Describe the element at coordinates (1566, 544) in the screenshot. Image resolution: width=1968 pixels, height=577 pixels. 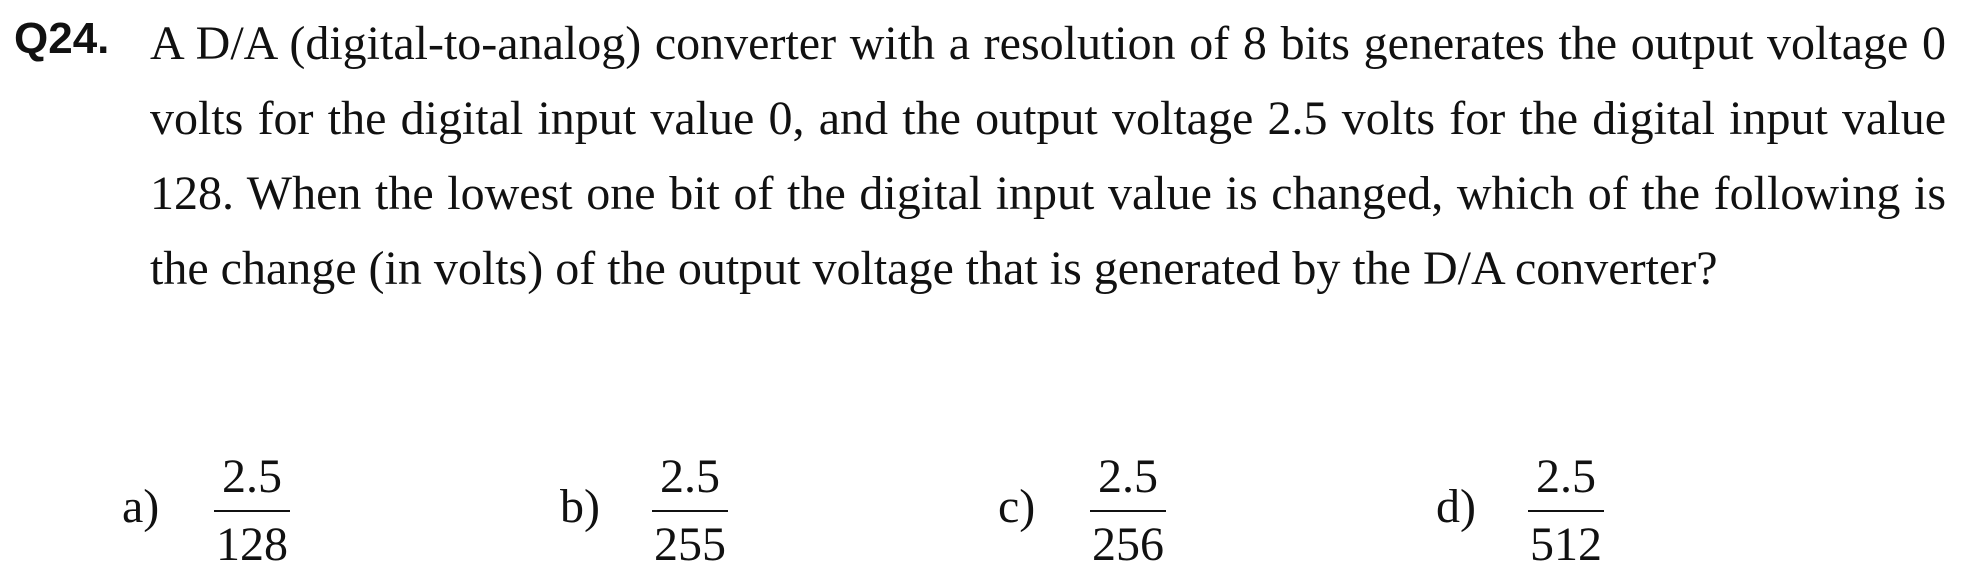
I see `fraction-denominator: 512` at that location.